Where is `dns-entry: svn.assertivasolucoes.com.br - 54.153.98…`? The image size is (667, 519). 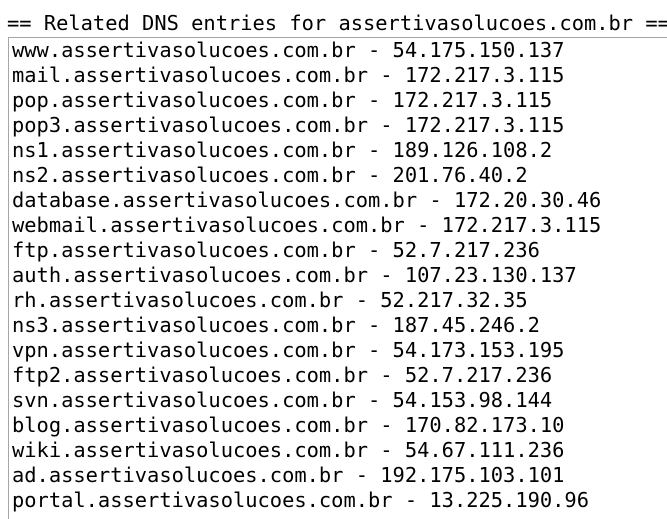
dns-entry: svn.assertivasolucoes.com.br - 54.153.98… is located at coordinates (282, 400).